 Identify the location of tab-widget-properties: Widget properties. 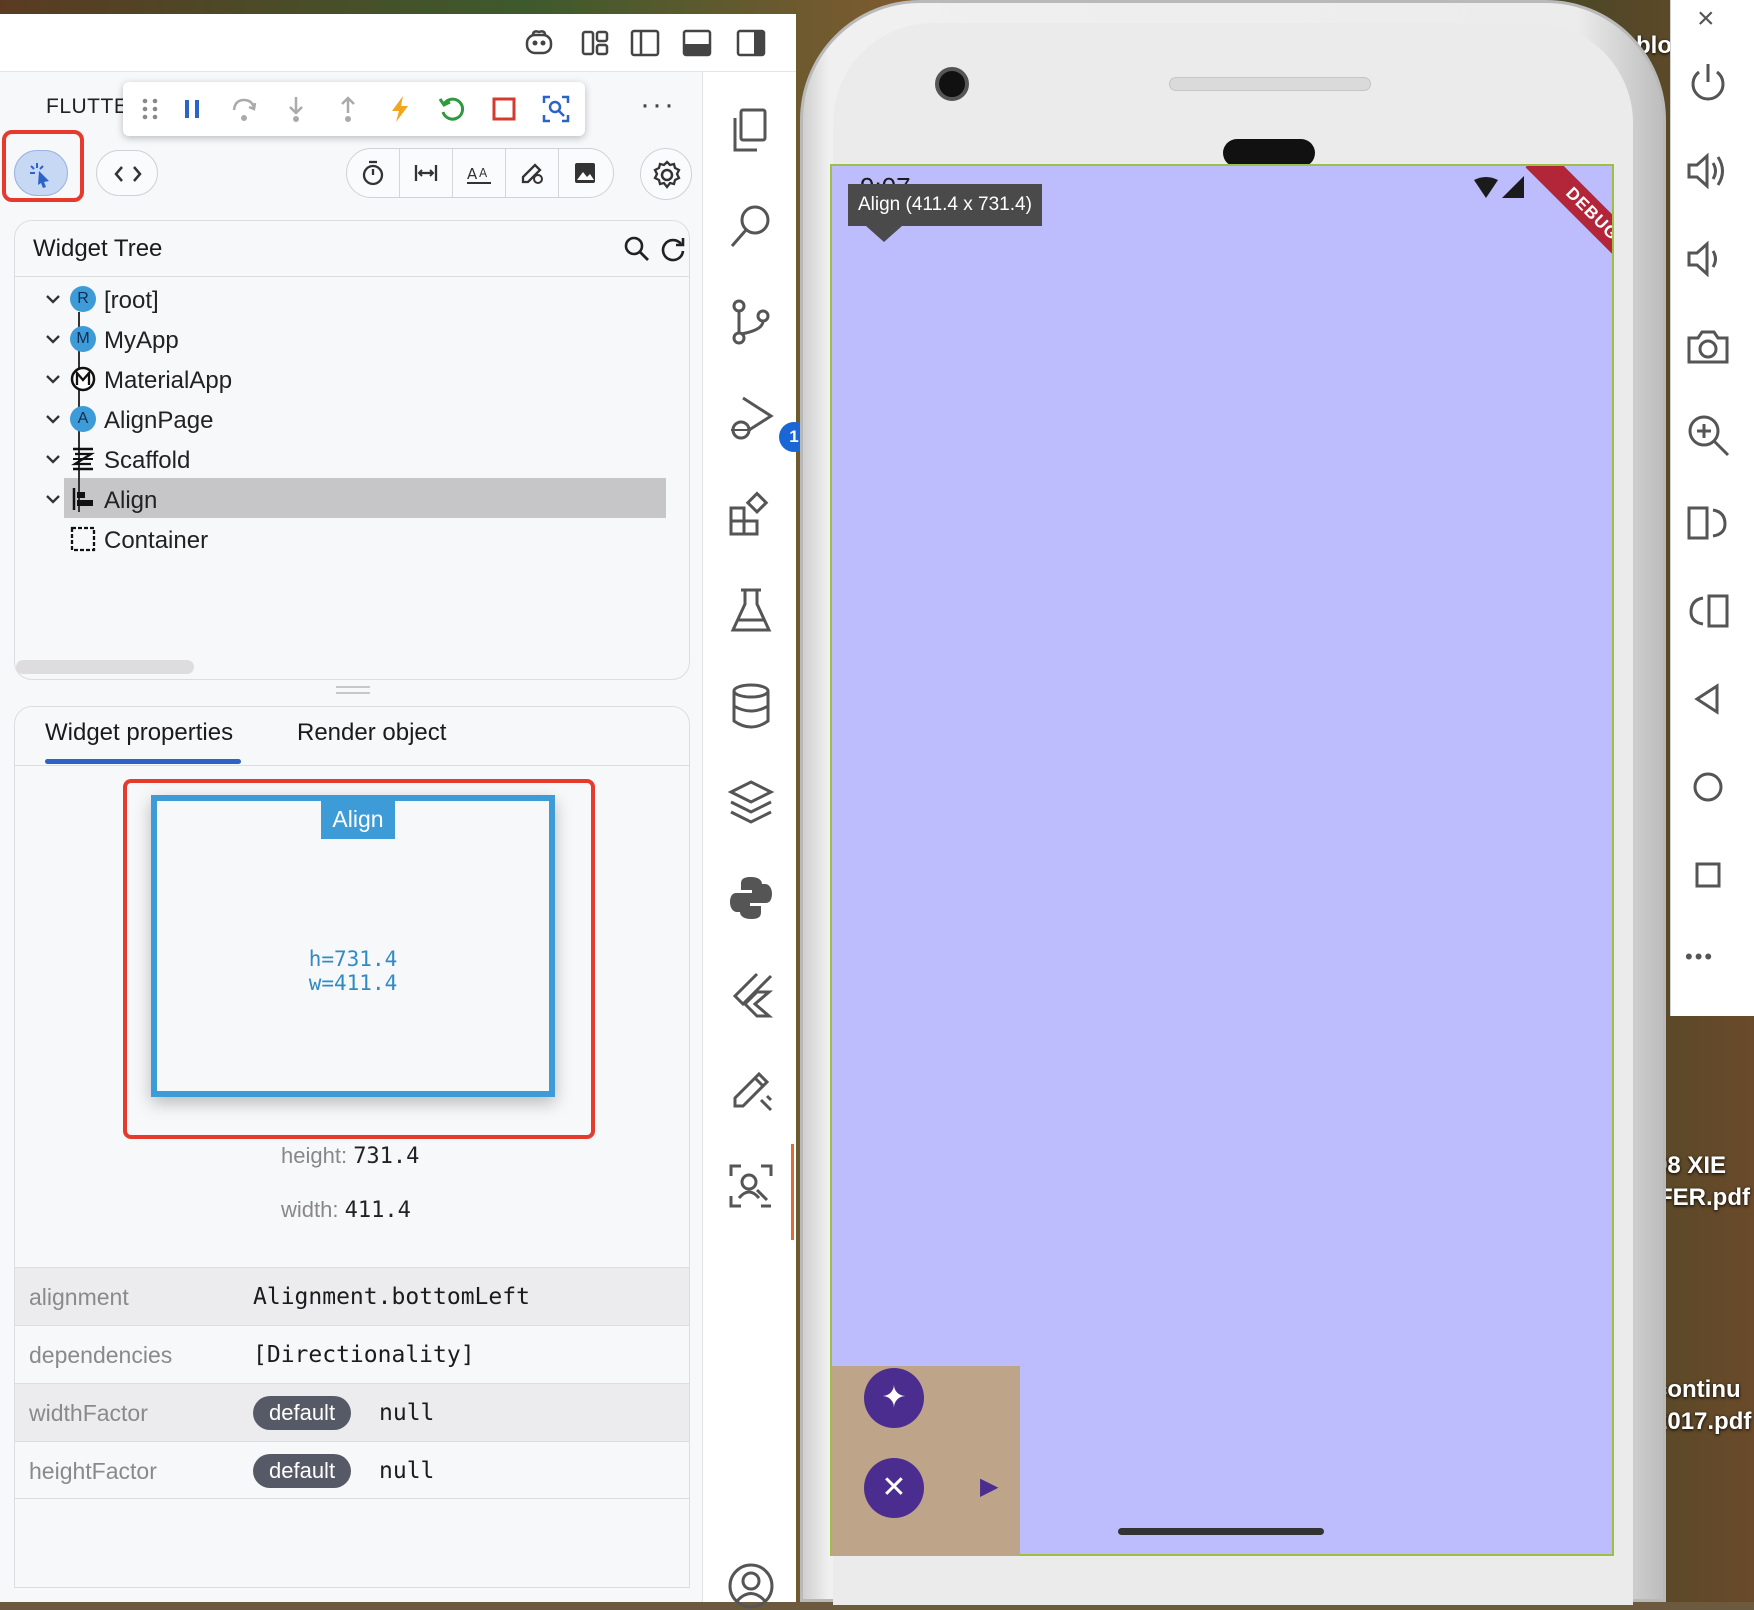
(139, 733).